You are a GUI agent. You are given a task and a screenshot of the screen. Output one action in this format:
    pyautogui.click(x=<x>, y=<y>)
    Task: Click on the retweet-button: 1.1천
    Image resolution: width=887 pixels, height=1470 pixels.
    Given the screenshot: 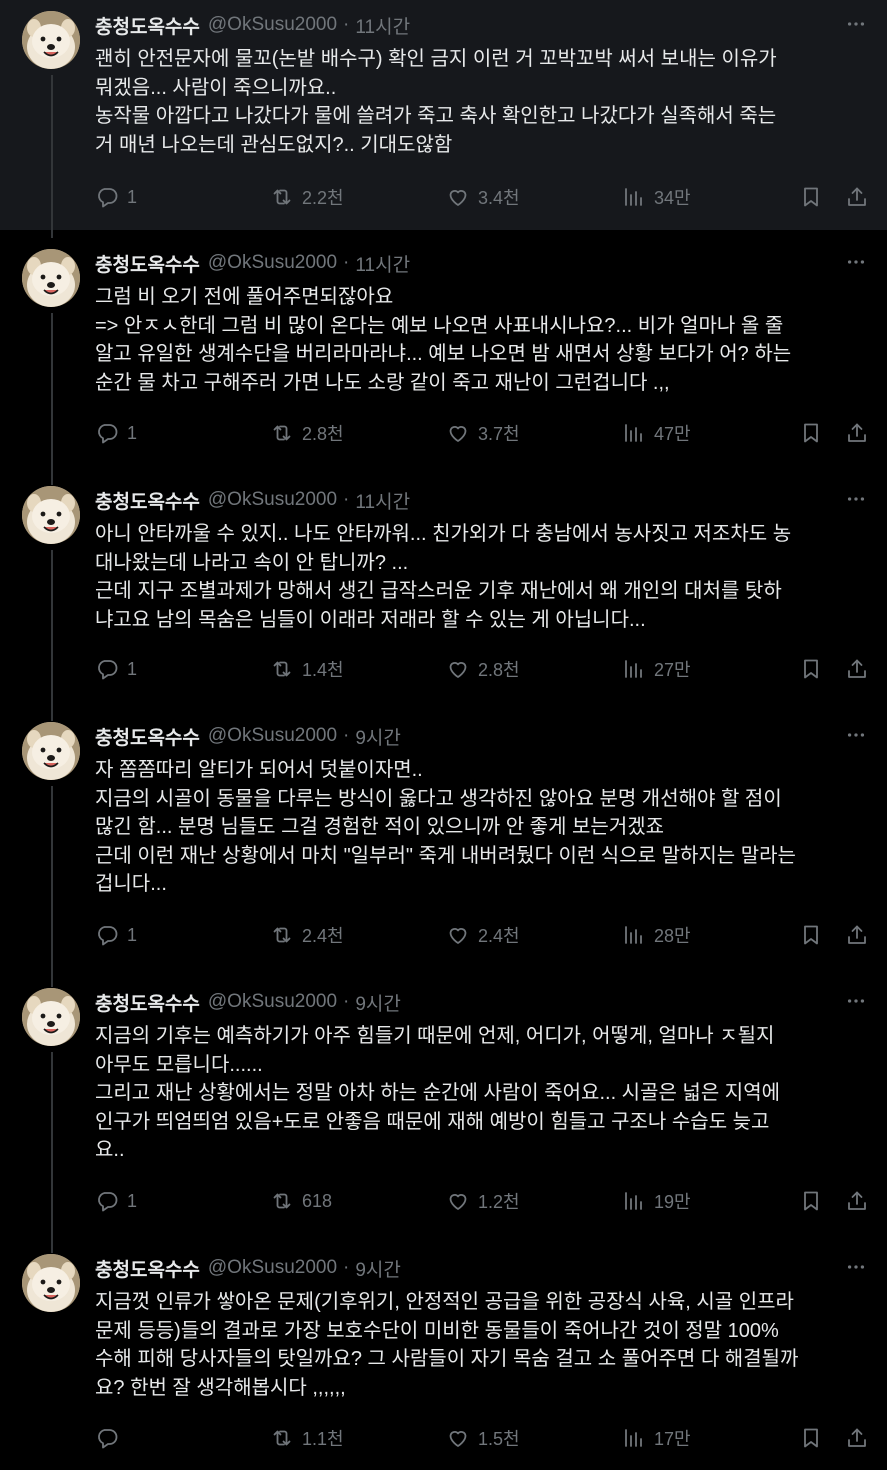 What is the action you would take?
    pyautogui.click(x=307, y=1438)
    